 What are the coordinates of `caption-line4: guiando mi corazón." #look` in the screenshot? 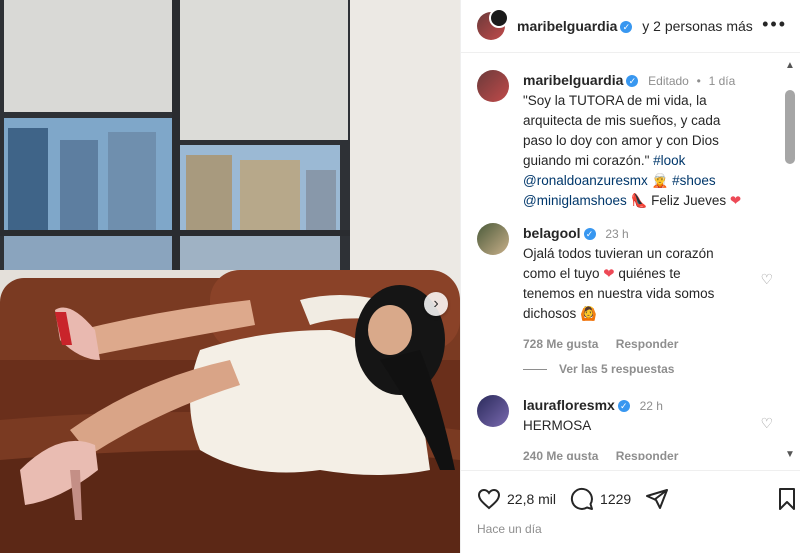 It's located at (650, 161).